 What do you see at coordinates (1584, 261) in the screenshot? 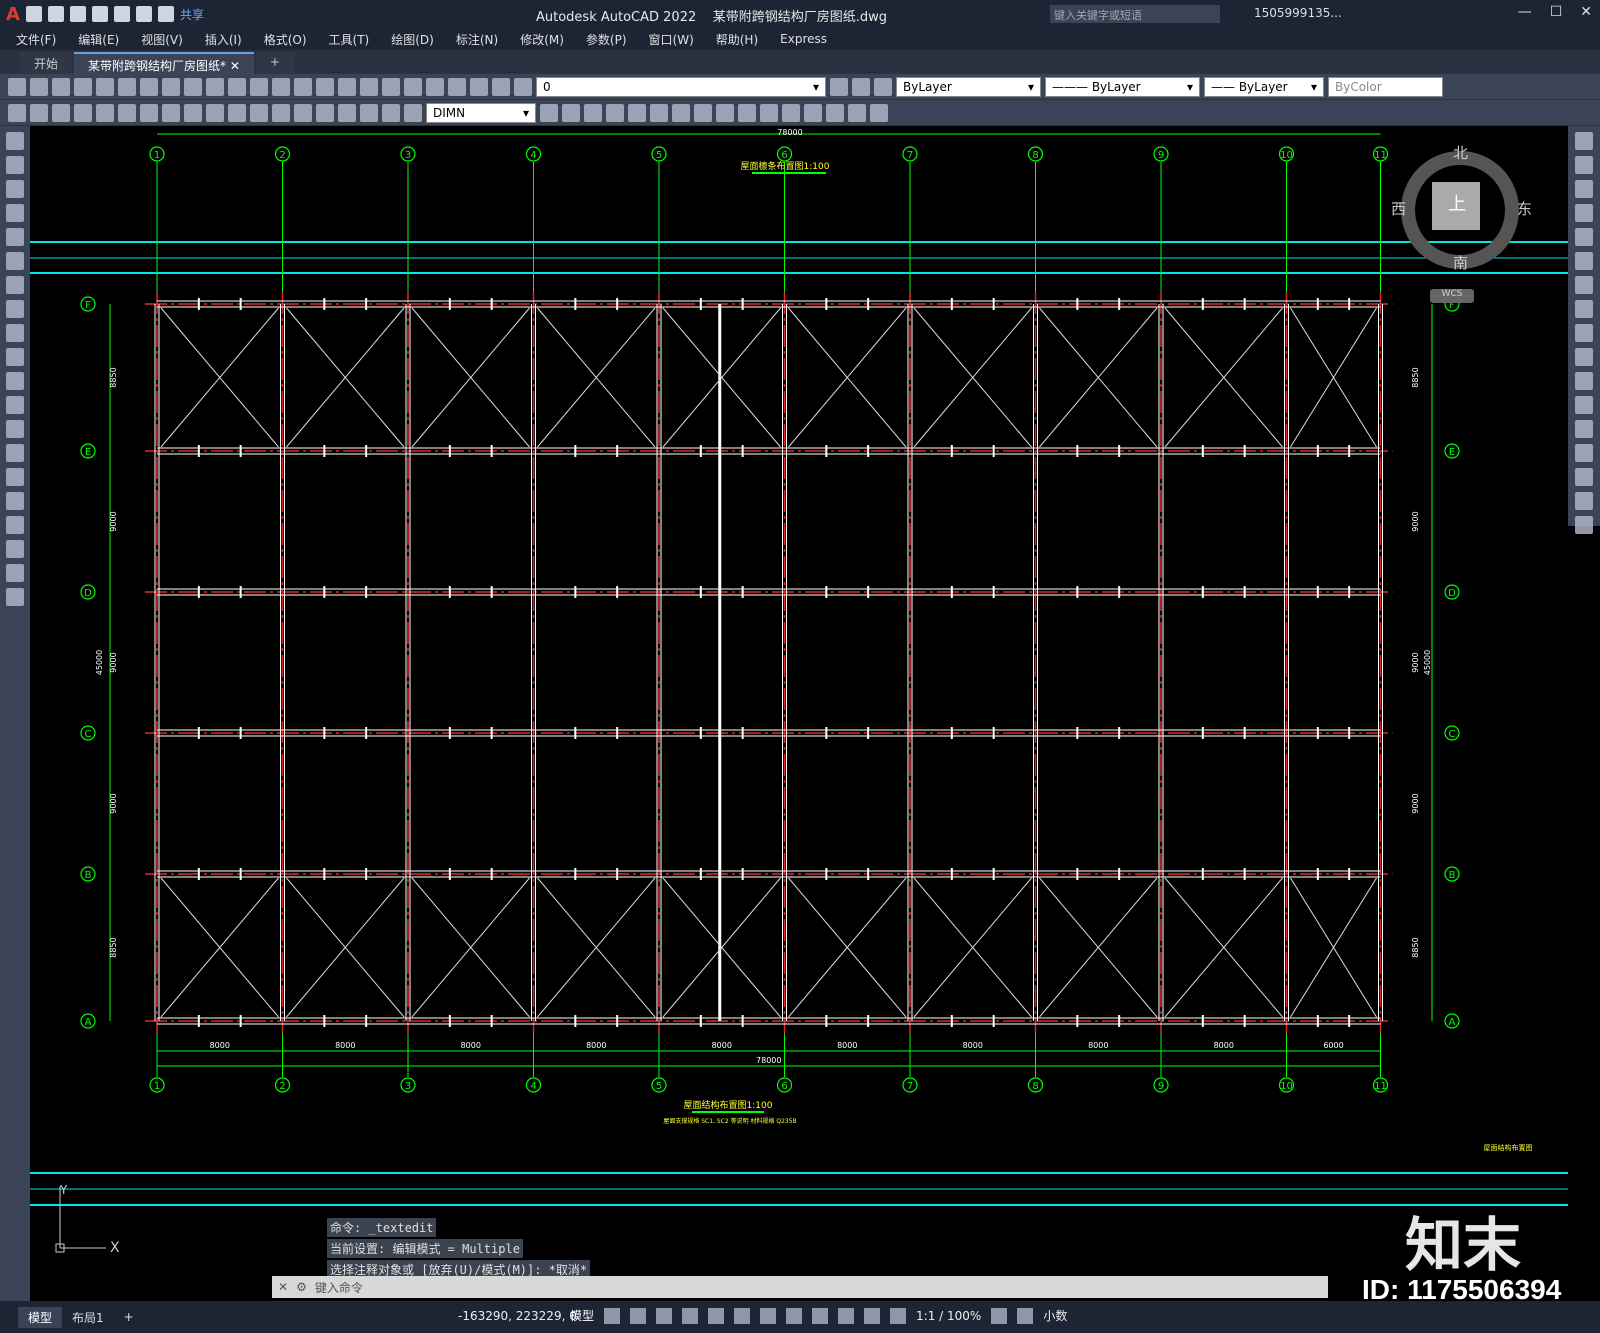
I see `move-icon` at bounding box center [1584, 261].